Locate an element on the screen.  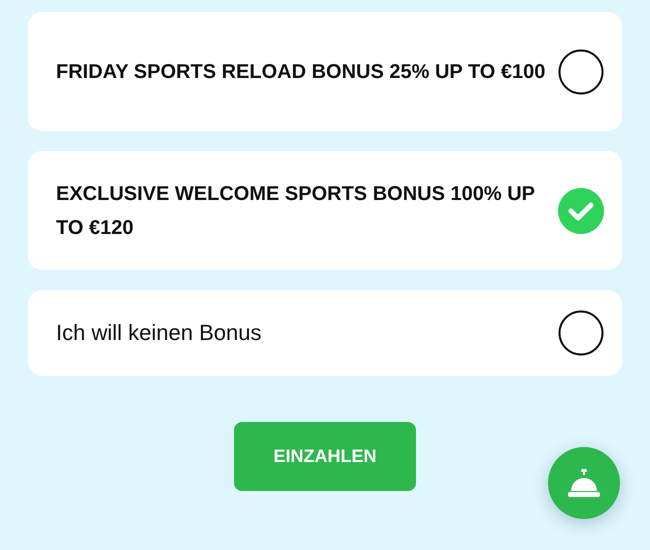
option-label: FRIDAY SPORTS RELOAD BONUS 25% UP TO €100 is located at coordinates (301, 72).